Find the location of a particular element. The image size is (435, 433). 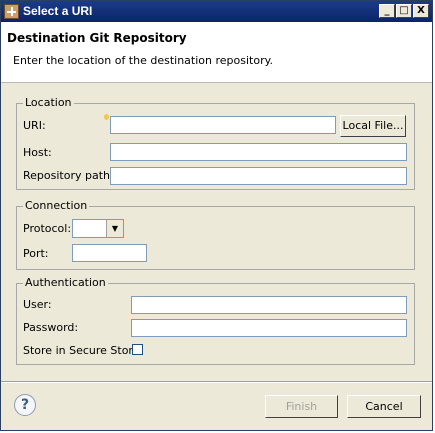

content-assist-icon is located at coordinates (106, 117).